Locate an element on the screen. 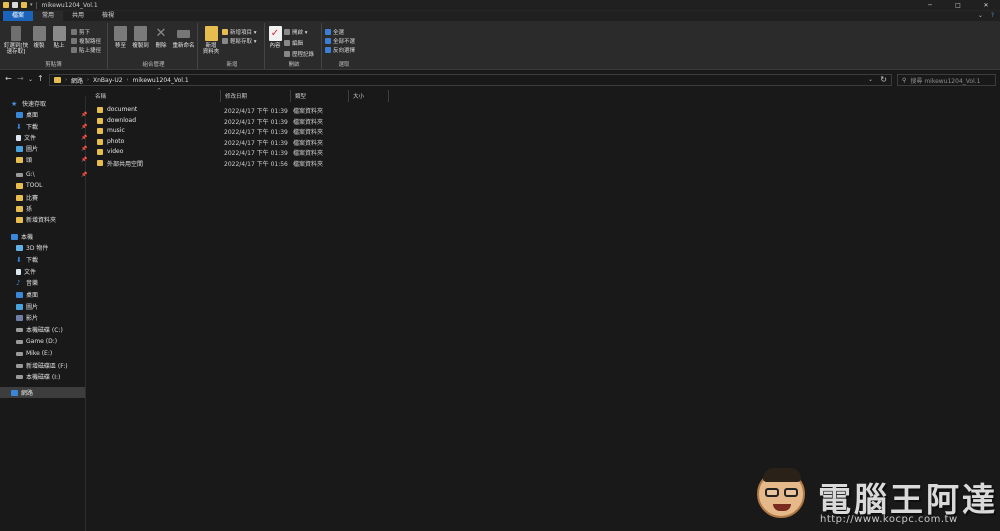  nav-drive-e-label: Mike (E:) is located at coordinates (39, 353).